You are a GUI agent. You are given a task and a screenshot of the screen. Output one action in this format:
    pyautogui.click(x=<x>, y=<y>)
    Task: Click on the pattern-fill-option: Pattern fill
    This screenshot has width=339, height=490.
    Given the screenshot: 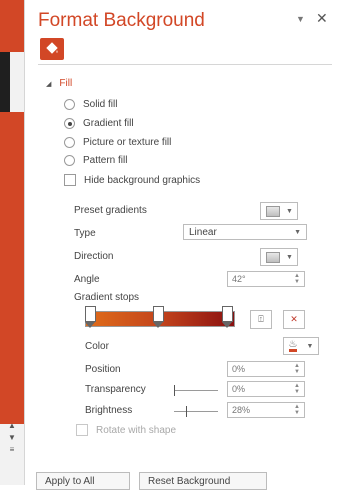 What is the action you would take?
    pyautogui.click(x=95, y=160)
    